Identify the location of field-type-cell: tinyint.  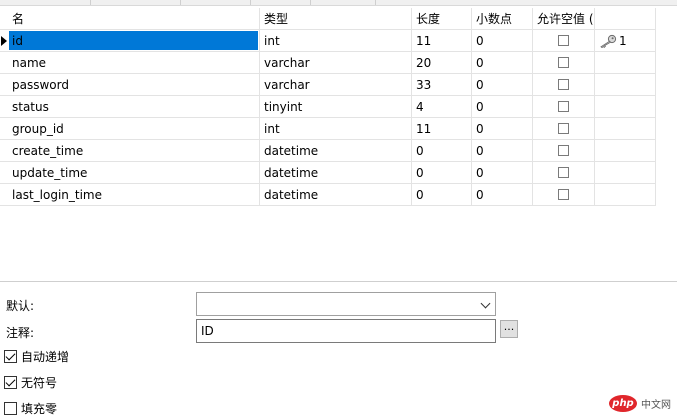
(336, 107).